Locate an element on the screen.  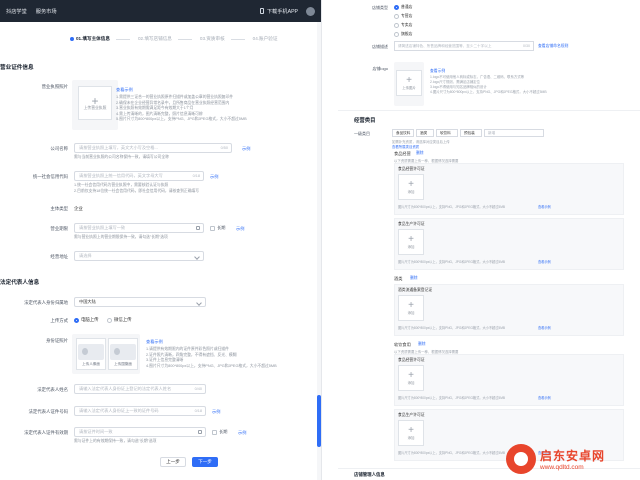
legal-section-title: 法定代表人信息 is located at coordinates (20, 283).